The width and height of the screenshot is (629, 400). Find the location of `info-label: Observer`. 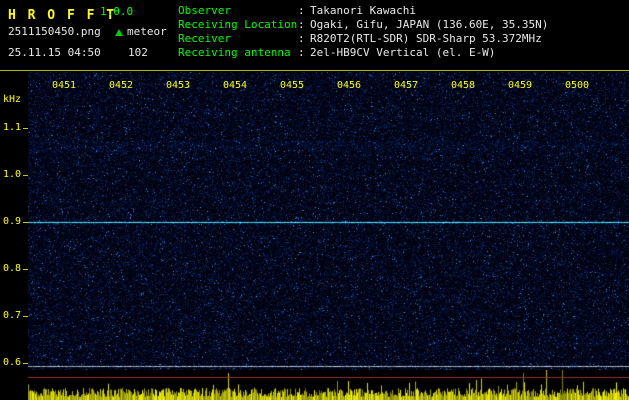

info-label: Observer is located at coordinates (204, 10).